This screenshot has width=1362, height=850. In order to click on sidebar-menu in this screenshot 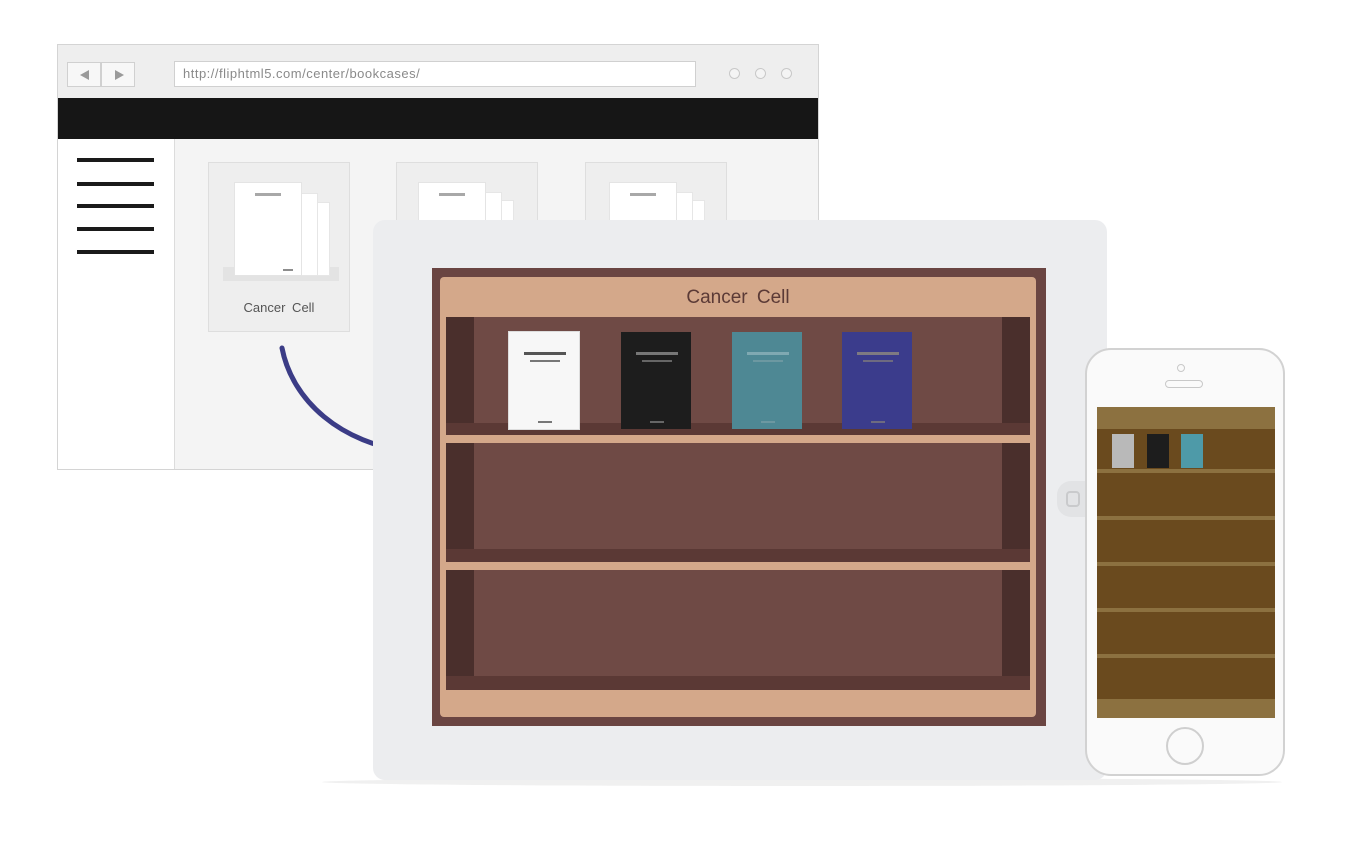, I will do `click(116, 304)`.